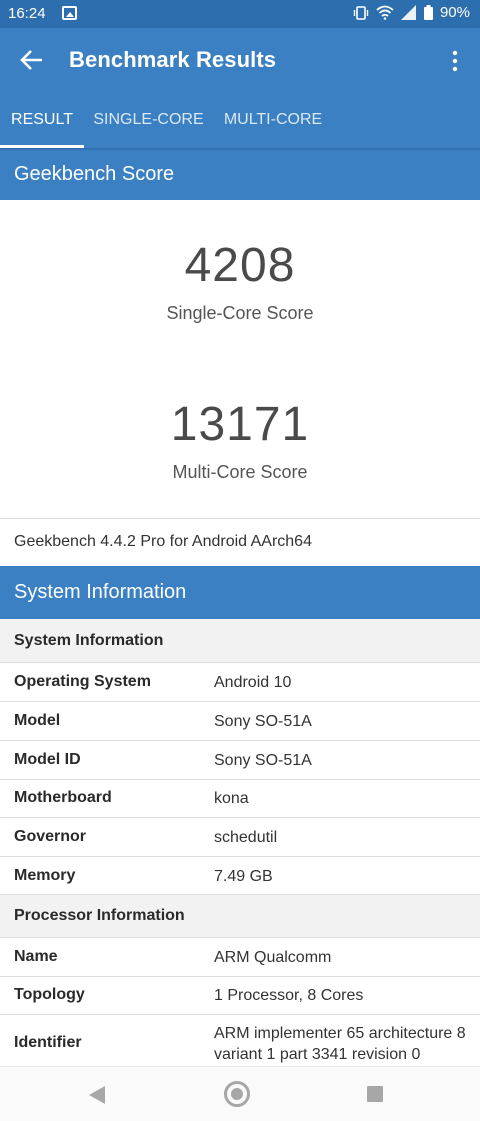 This screenshot has width=480, height=1121. I want to click on table-row: Motherboard kona, so click(240, 799).